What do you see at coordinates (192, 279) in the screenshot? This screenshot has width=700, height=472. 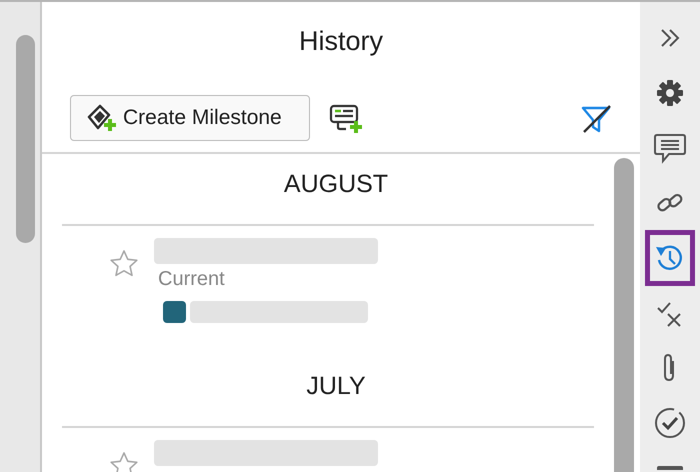 I see `status-label: Current` at bounding box center [192, 279].